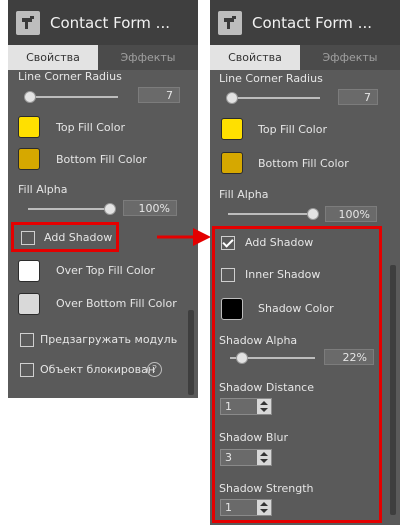  I want to click on over-top-fill-color-label: Over Top Fill Color, so click(105, 270).